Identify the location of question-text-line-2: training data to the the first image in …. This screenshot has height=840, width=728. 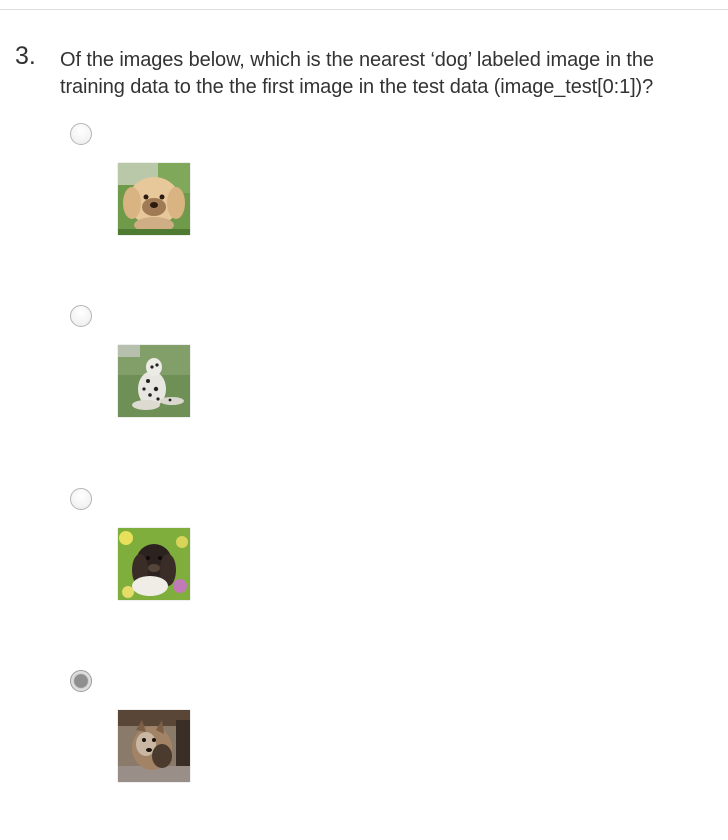
(357, 87).